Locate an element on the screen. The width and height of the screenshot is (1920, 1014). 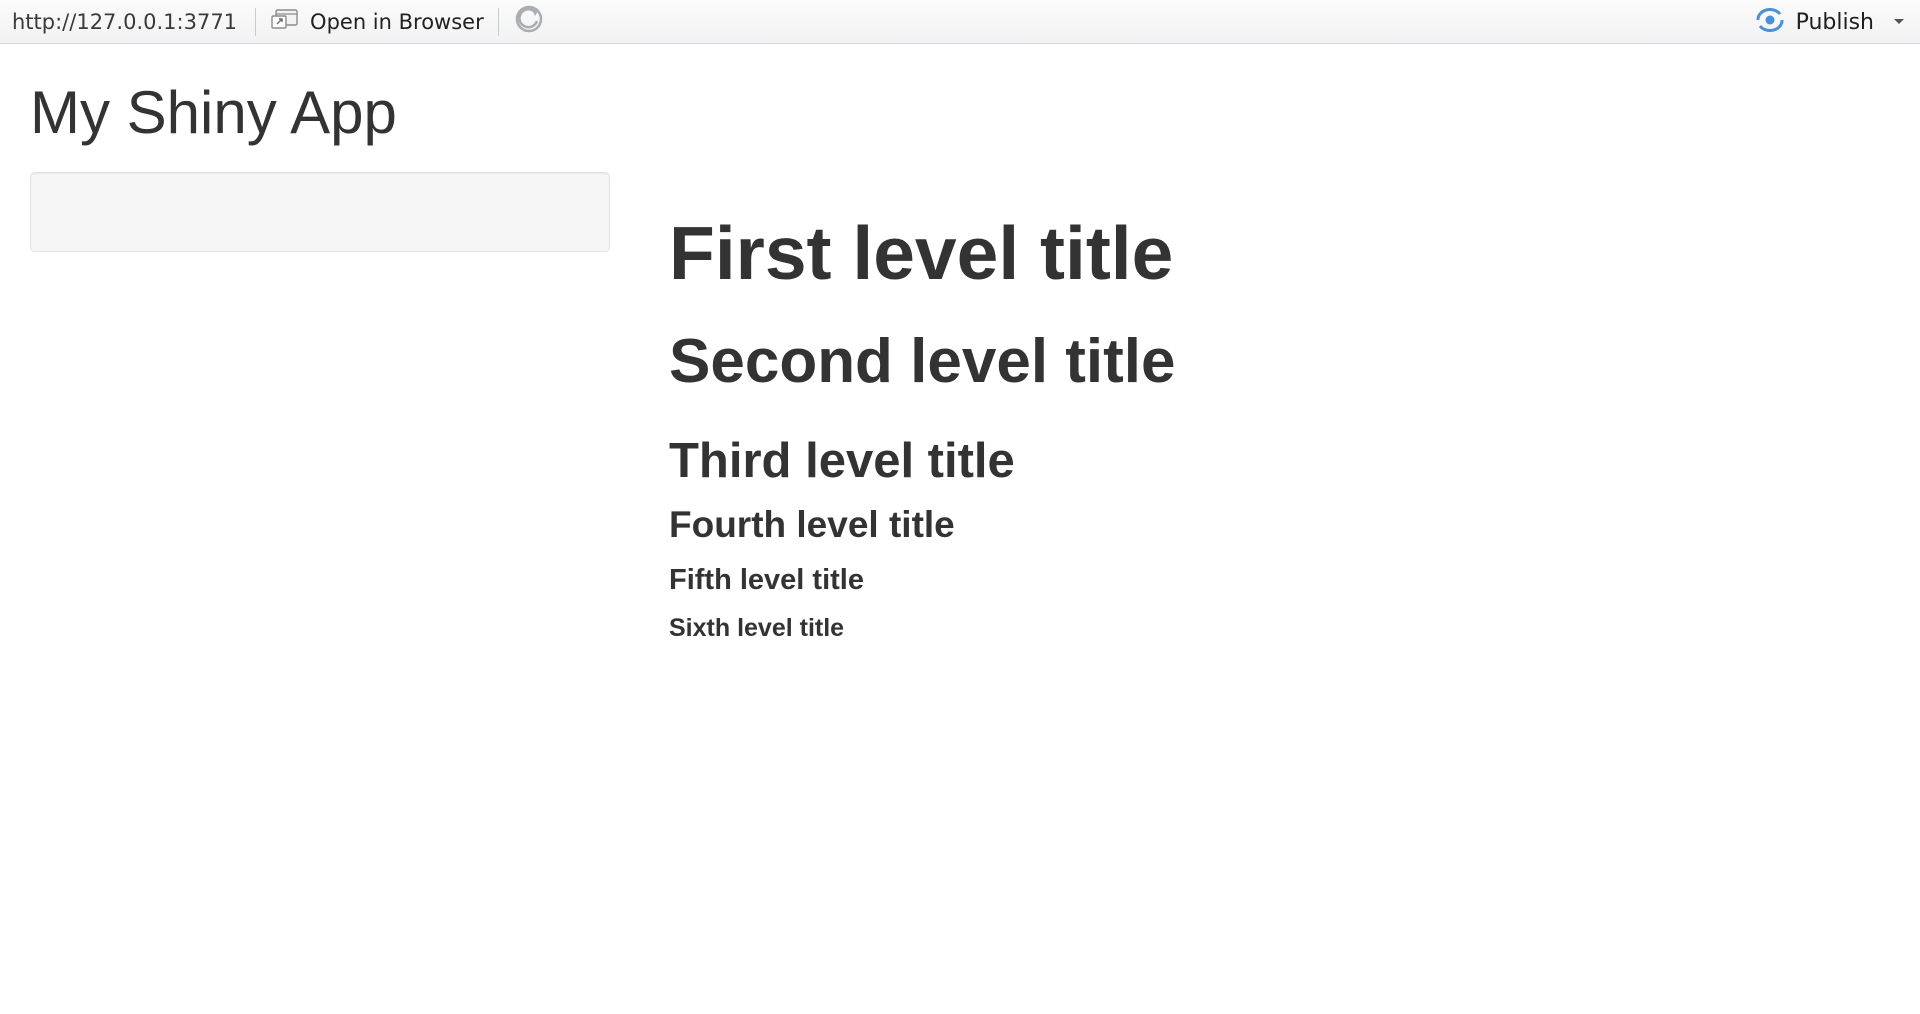
publish-button: Publish is located at coordinates (1830, 22).